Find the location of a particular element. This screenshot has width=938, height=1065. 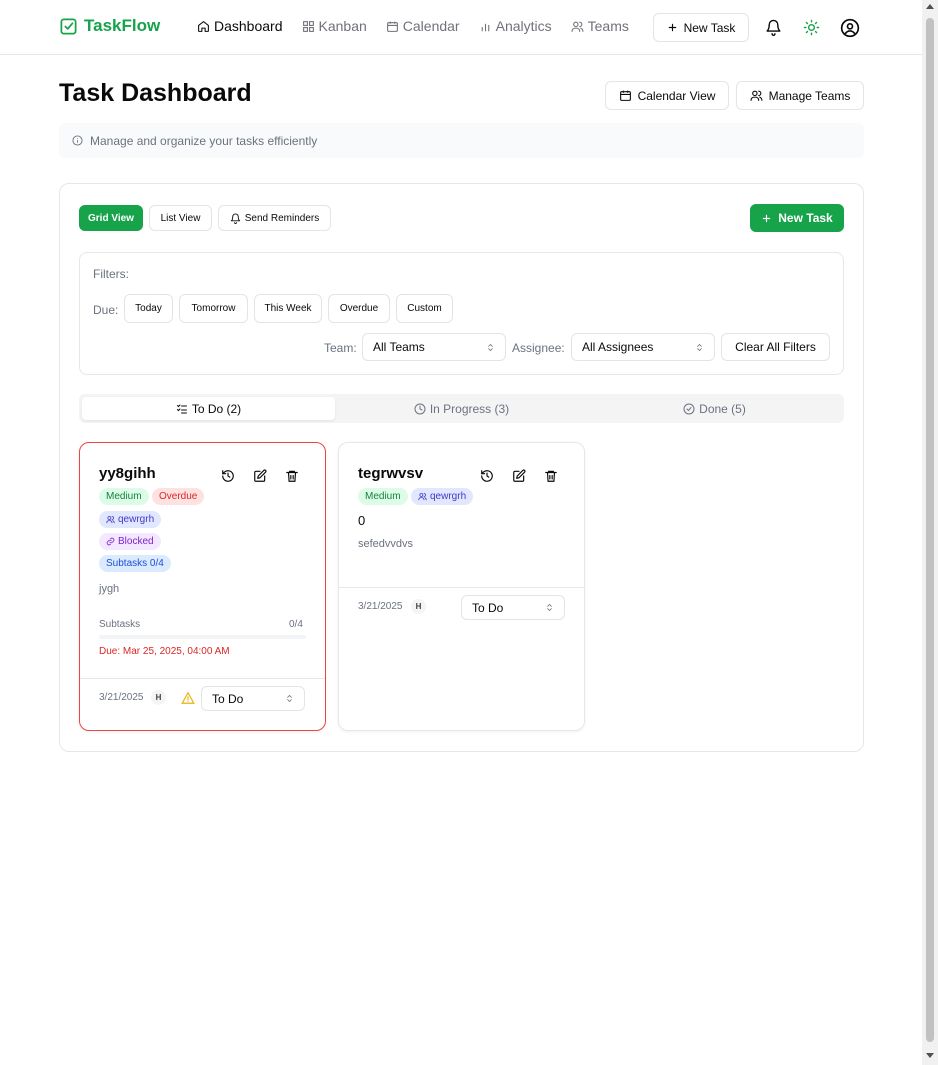

subtasks-badge: Subtasks 0/4 is located at coordinates (135, 563).